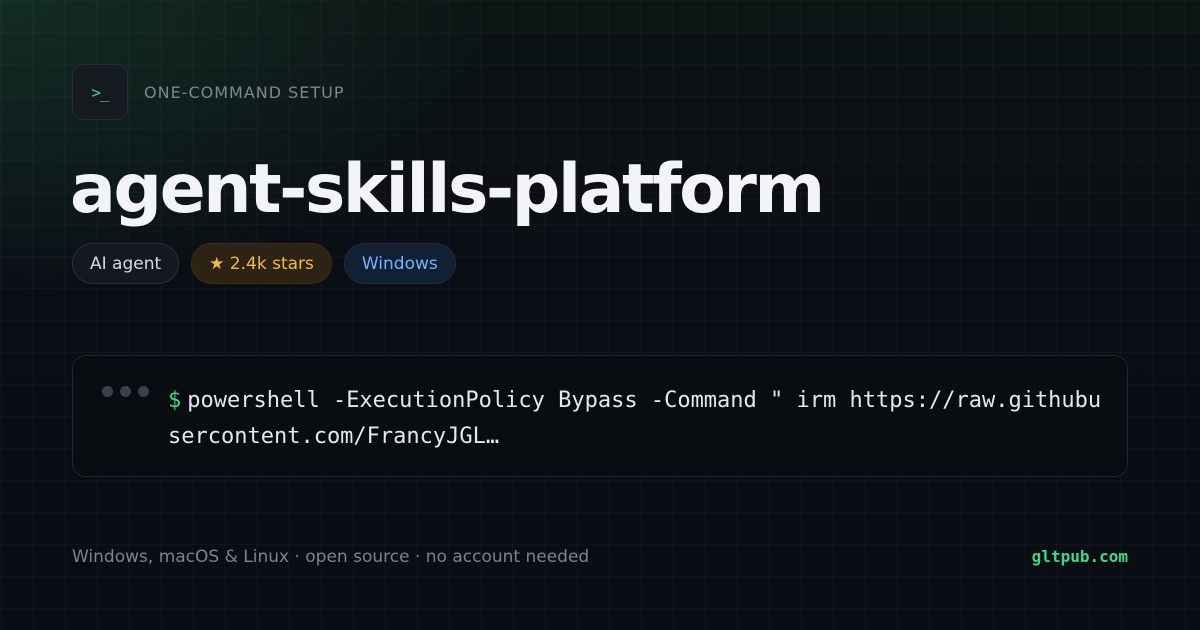 The height and width of the screenshot is (630, 1200). Describe the element at coordinates (447, 189) in the screenshot. I see `page-title: agent-skills-platform` at that location.